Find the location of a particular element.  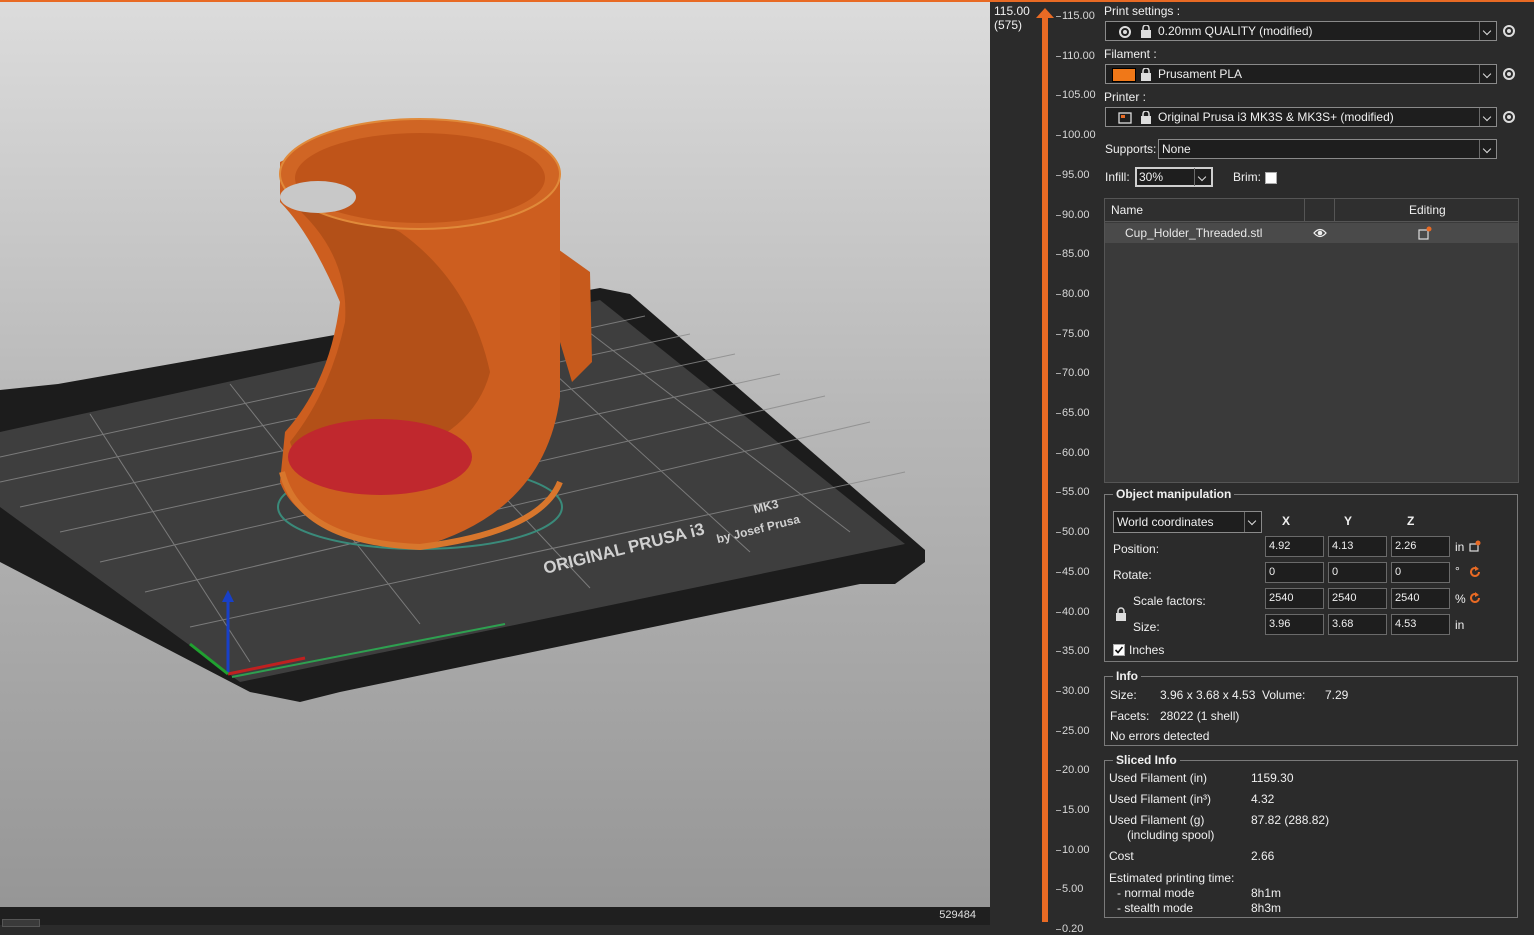

print-time-label: Estimated printing time: is located at coordinates (1172, 878).